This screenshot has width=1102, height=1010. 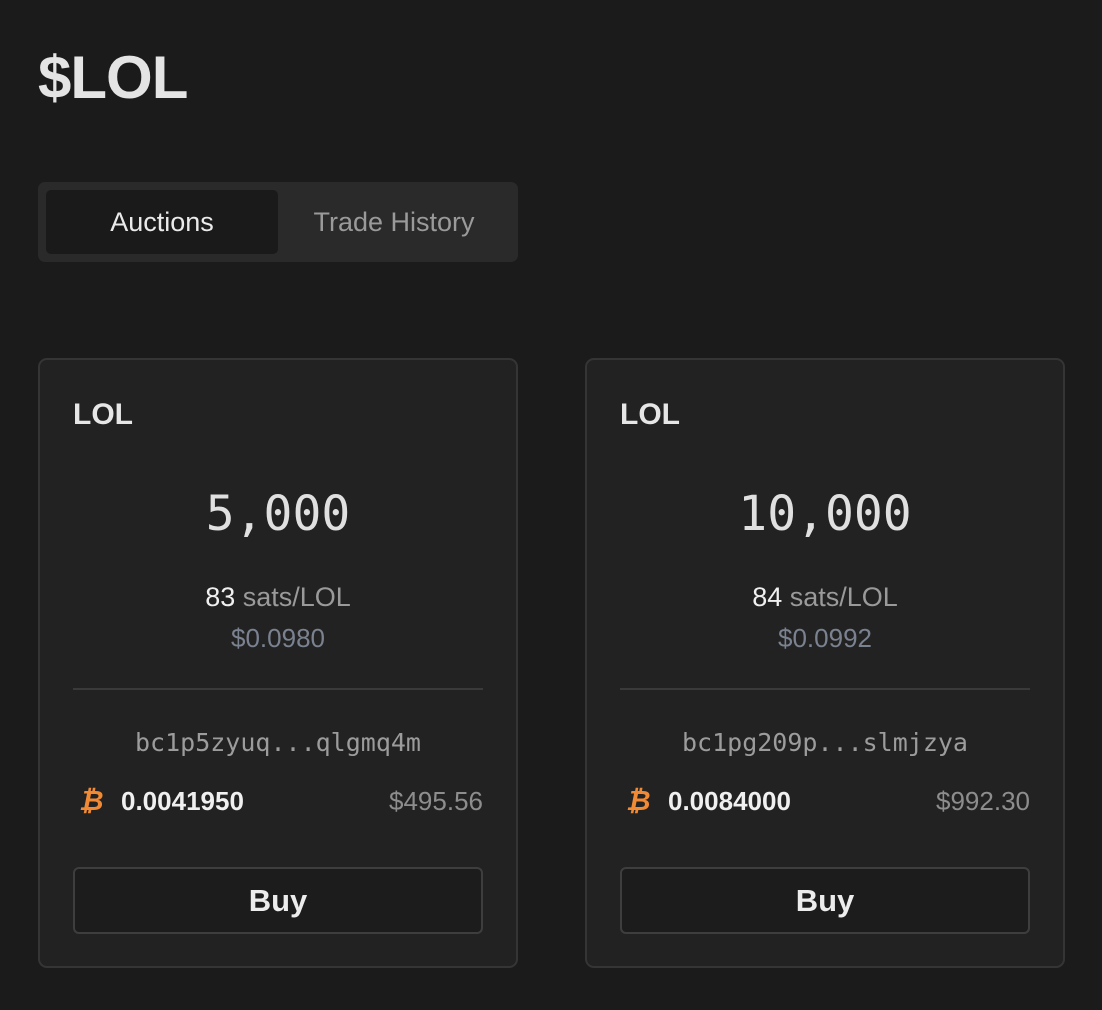 What do you see at coordinates (278, 638) in the screenshot?
I see `unit-usd-price: $0.0980` at bounding box center [278, 638].